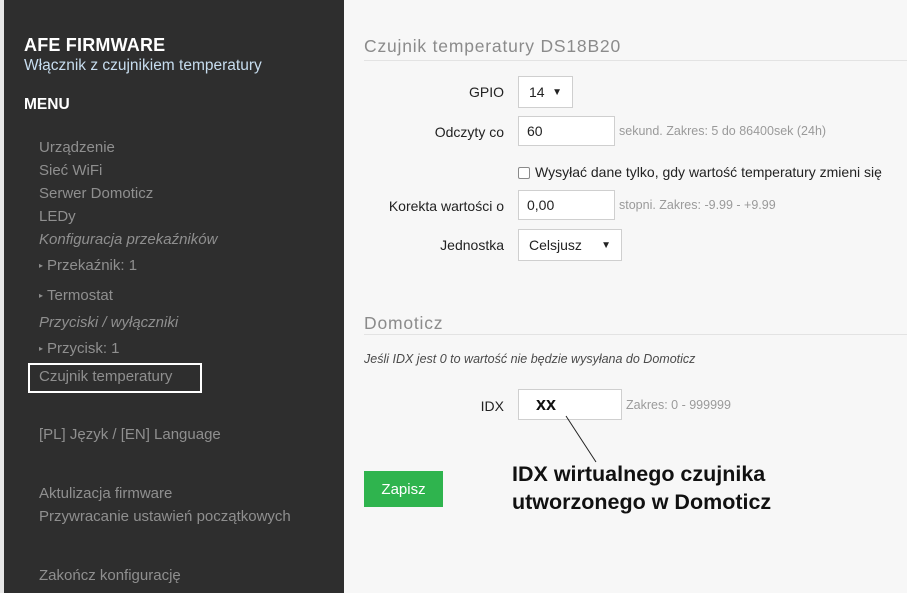  Describe the element at coordinates (110, 575) in the screenshot. I see `sidebar-item-finish-config: Zakończ konfigurację` at that location.